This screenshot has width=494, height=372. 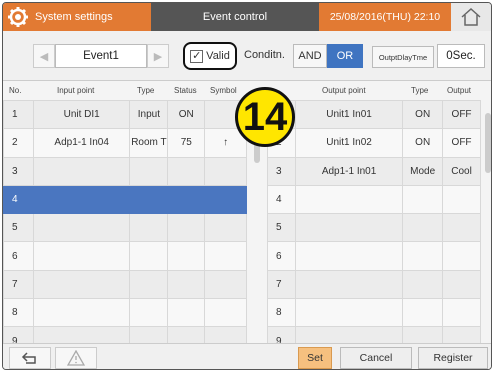 I want to click on or-button: OR, so click(x=345, y=56).